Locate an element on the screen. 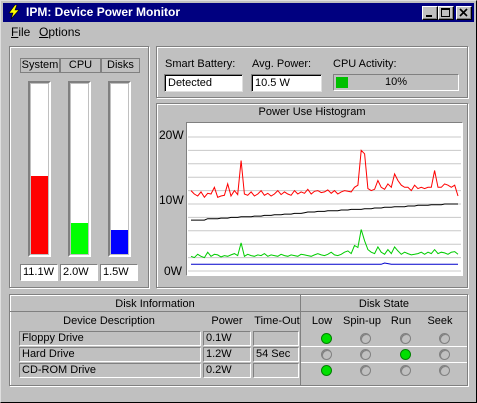  cpu-power-line is located at coordinates (324, 244).